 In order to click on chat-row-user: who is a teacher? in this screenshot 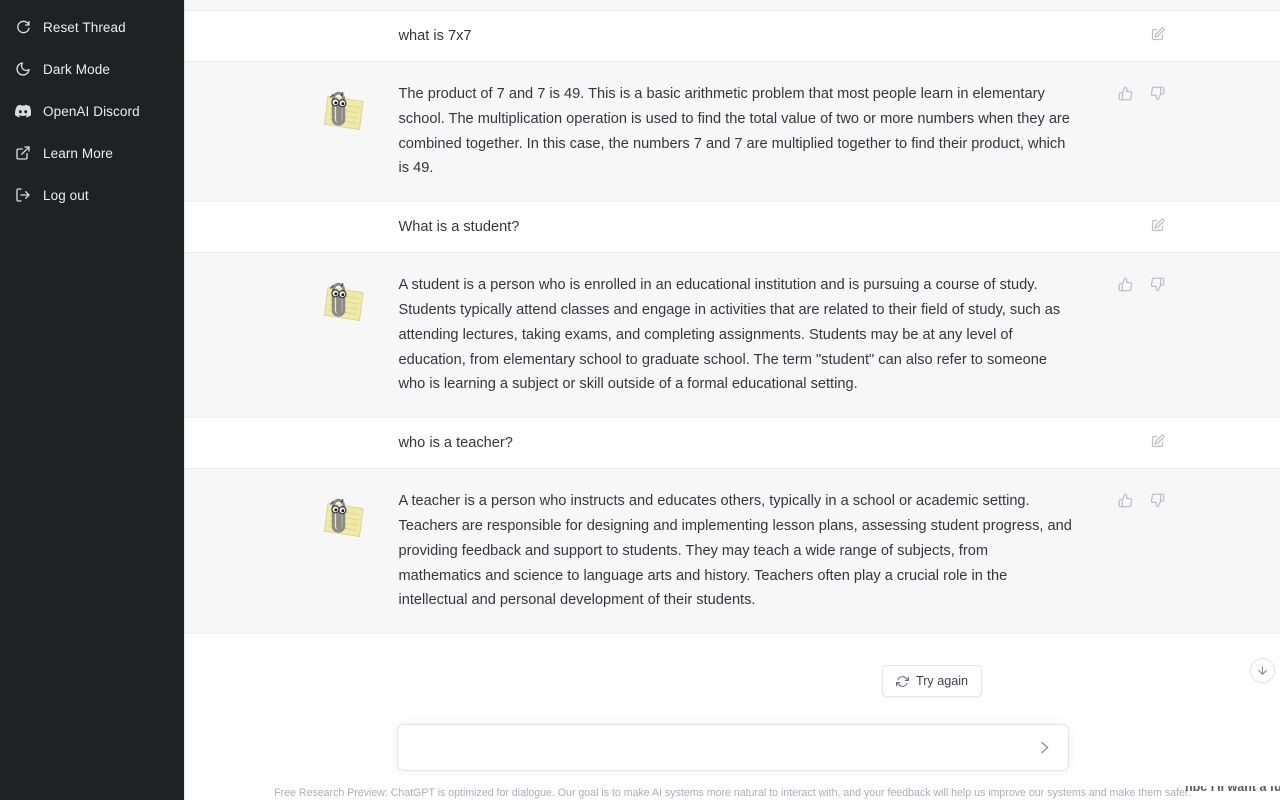, I will do `click(732, 444)`.